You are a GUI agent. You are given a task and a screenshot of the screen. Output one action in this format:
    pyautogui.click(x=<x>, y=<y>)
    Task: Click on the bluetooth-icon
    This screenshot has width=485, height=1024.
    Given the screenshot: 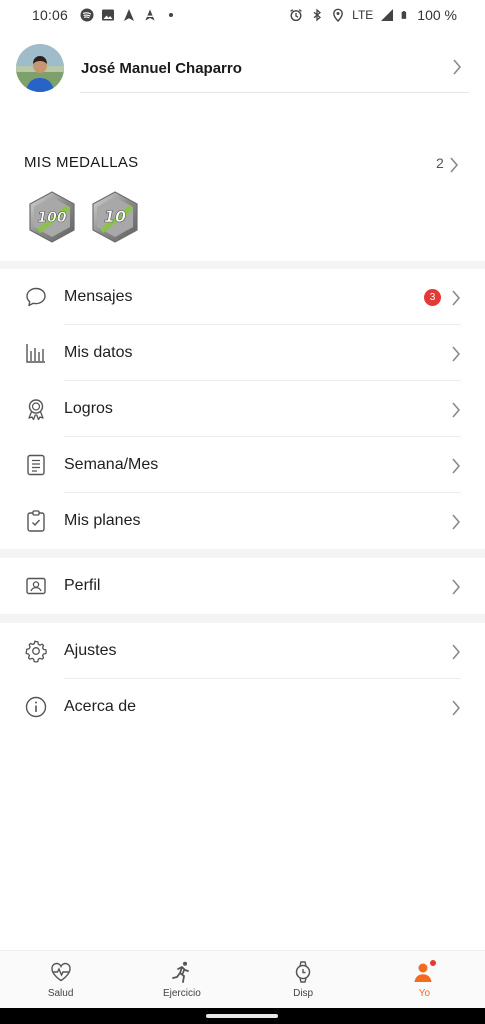 What is the action you would take?
    pyautogui.click(x=317, y=15)
    